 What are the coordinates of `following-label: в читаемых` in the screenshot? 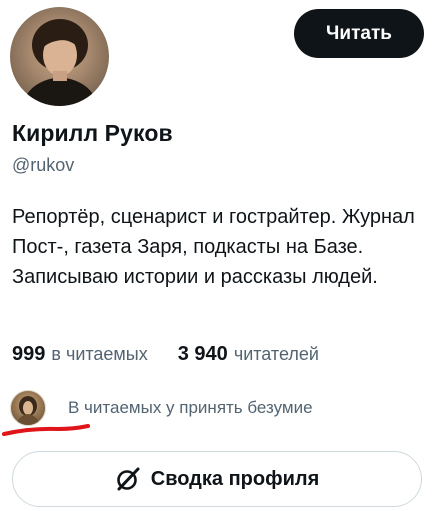 It's located at (99, 354).